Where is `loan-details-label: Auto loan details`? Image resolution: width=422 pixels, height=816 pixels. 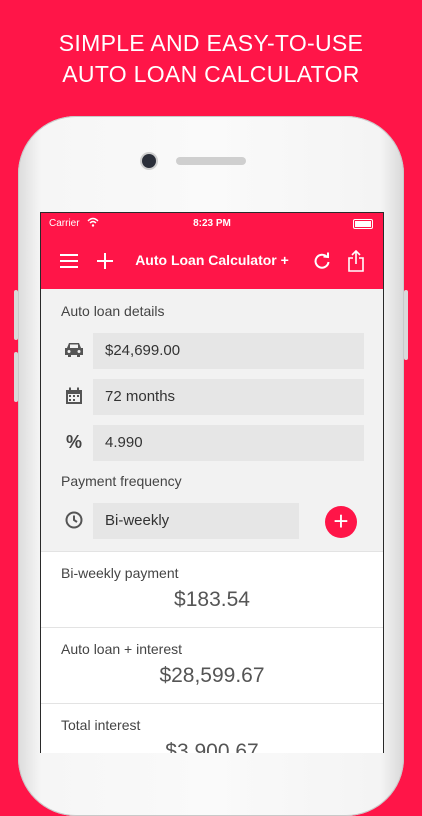 loan-details-label: Auto loan details is located at coordinates (113, 311).